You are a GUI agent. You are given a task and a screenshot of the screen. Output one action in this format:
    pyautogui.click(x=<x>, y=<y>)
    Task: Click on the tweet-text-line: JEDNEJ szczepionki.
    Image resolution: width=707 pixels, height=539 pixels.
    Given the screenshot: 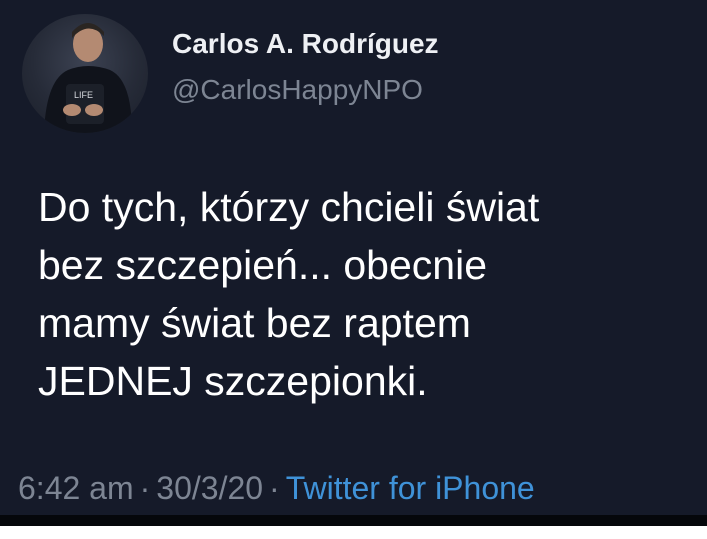 What is the action you would take?
    pyautogui.click(x=233, y=381)
    